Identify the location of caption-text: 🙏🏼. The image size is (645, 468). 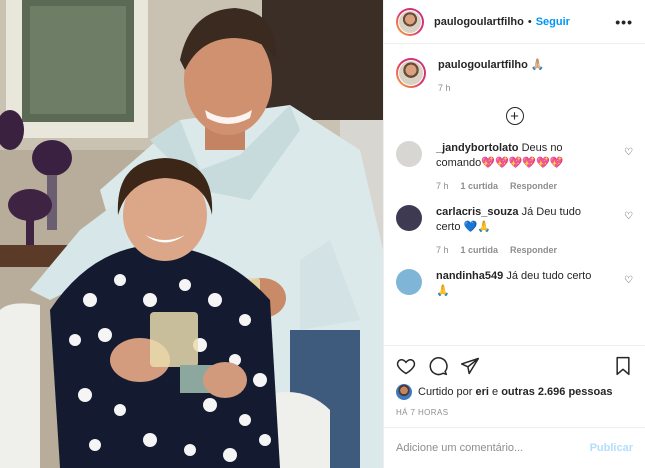
(537, 65).